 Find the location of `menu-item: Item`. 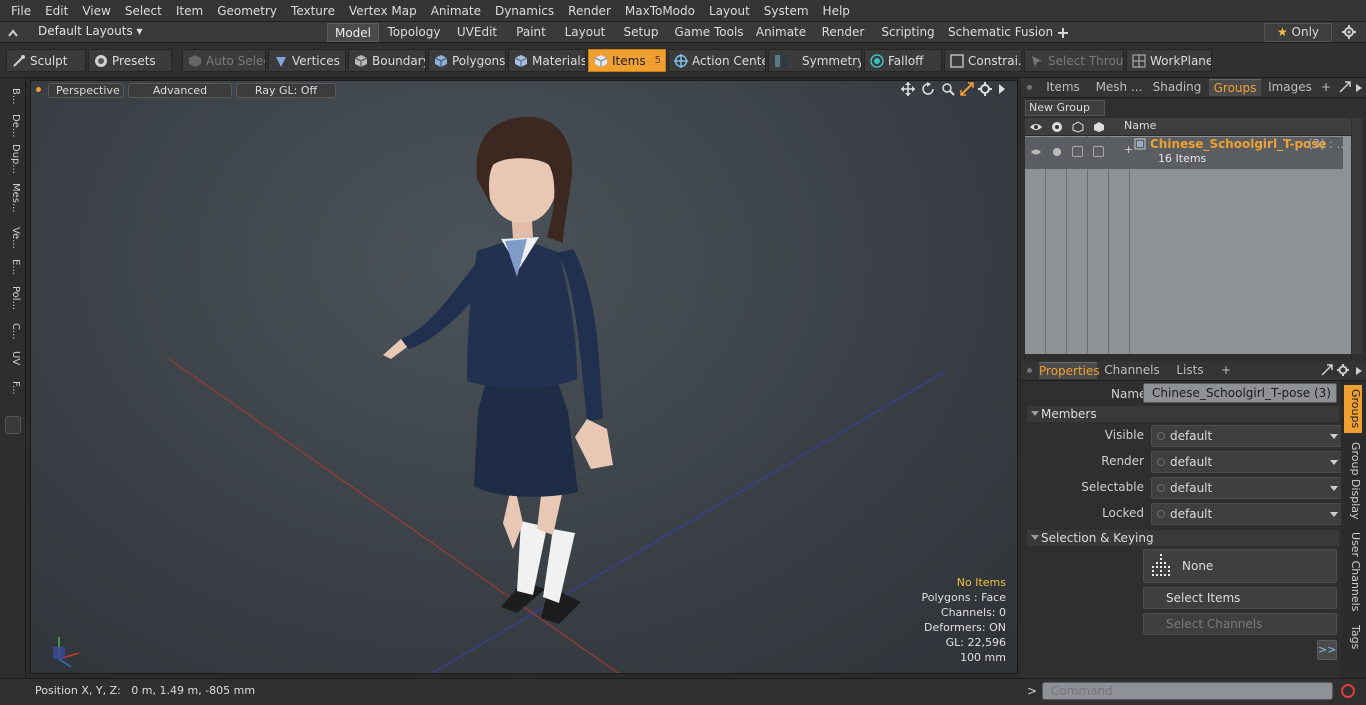

menu-item: Item is located at coordinates (189, 11).